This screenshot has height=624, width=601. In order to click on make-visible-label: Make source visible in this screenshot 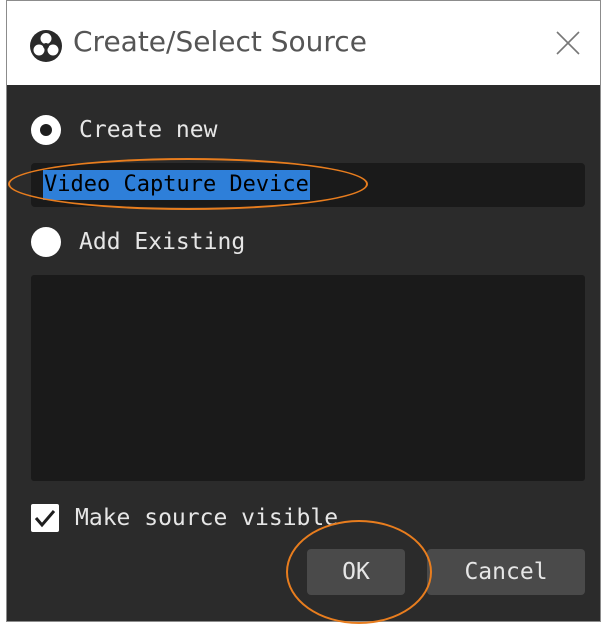, I will do `click(207, 518)`.